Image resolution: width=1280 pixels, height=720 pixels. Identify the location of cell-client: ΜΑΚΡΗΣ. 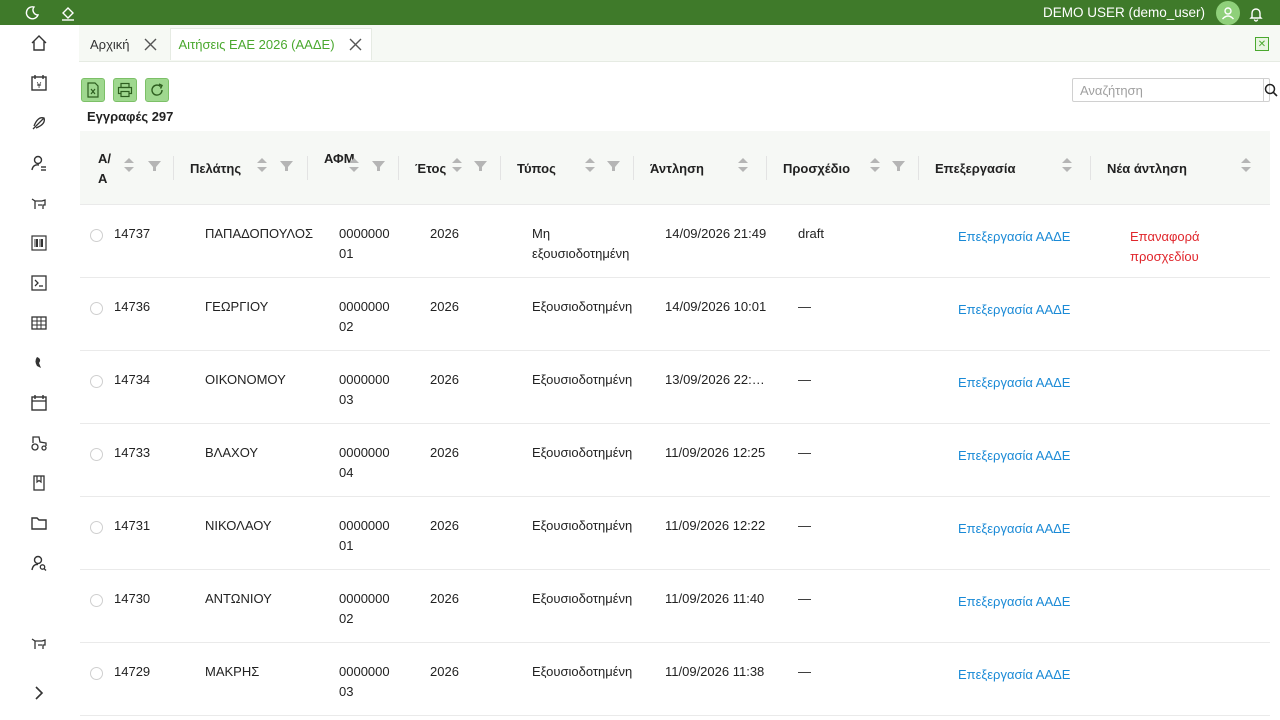
(232, 671).